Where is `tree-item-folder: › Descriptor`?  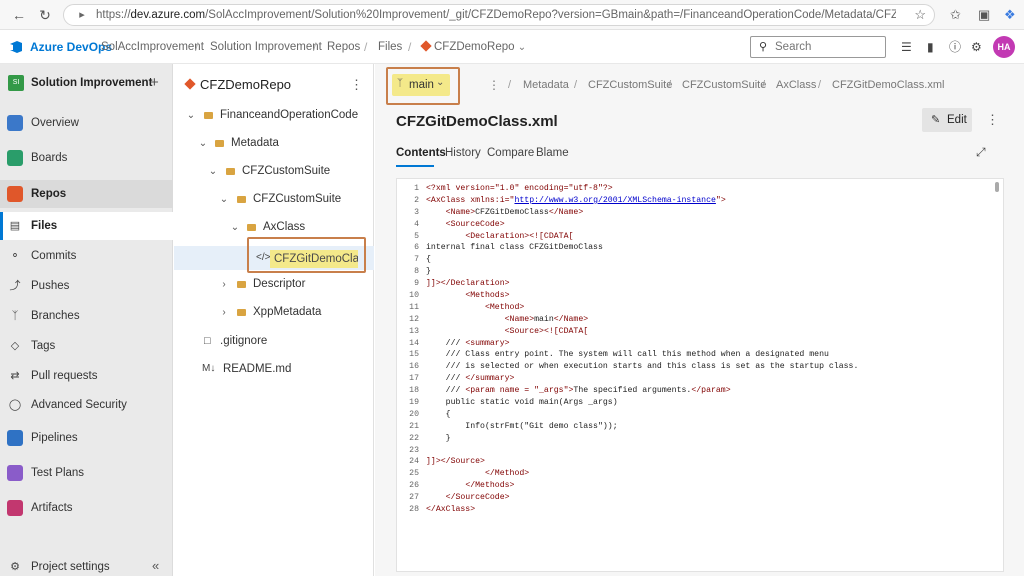 tree-item-folder: › Descriptor is located at coordinates (274, 285).